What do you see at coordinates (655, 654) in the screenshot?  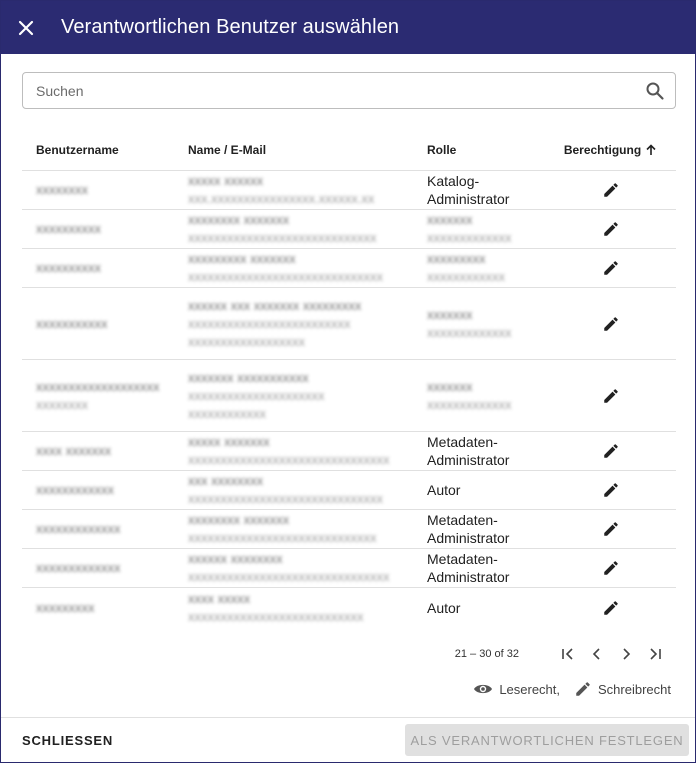 I see `last-page-icon` at bounding box center [655, 654].